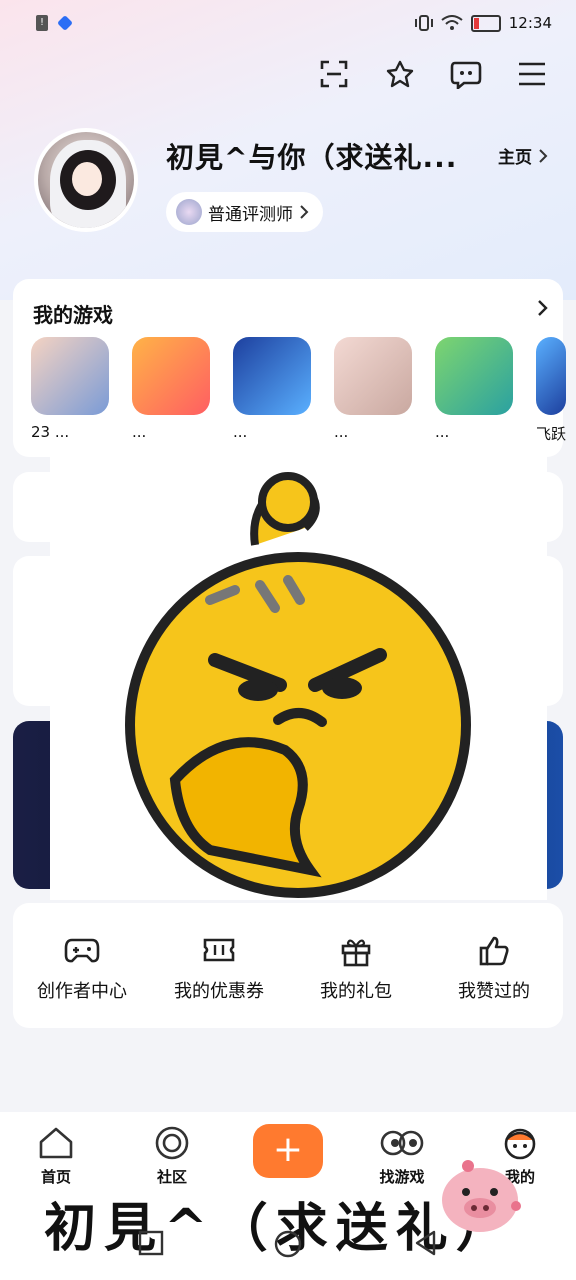  Describe the element at coordinates (42, 23) in the screenshot. I see `sim-alert-icon: !` at that location.